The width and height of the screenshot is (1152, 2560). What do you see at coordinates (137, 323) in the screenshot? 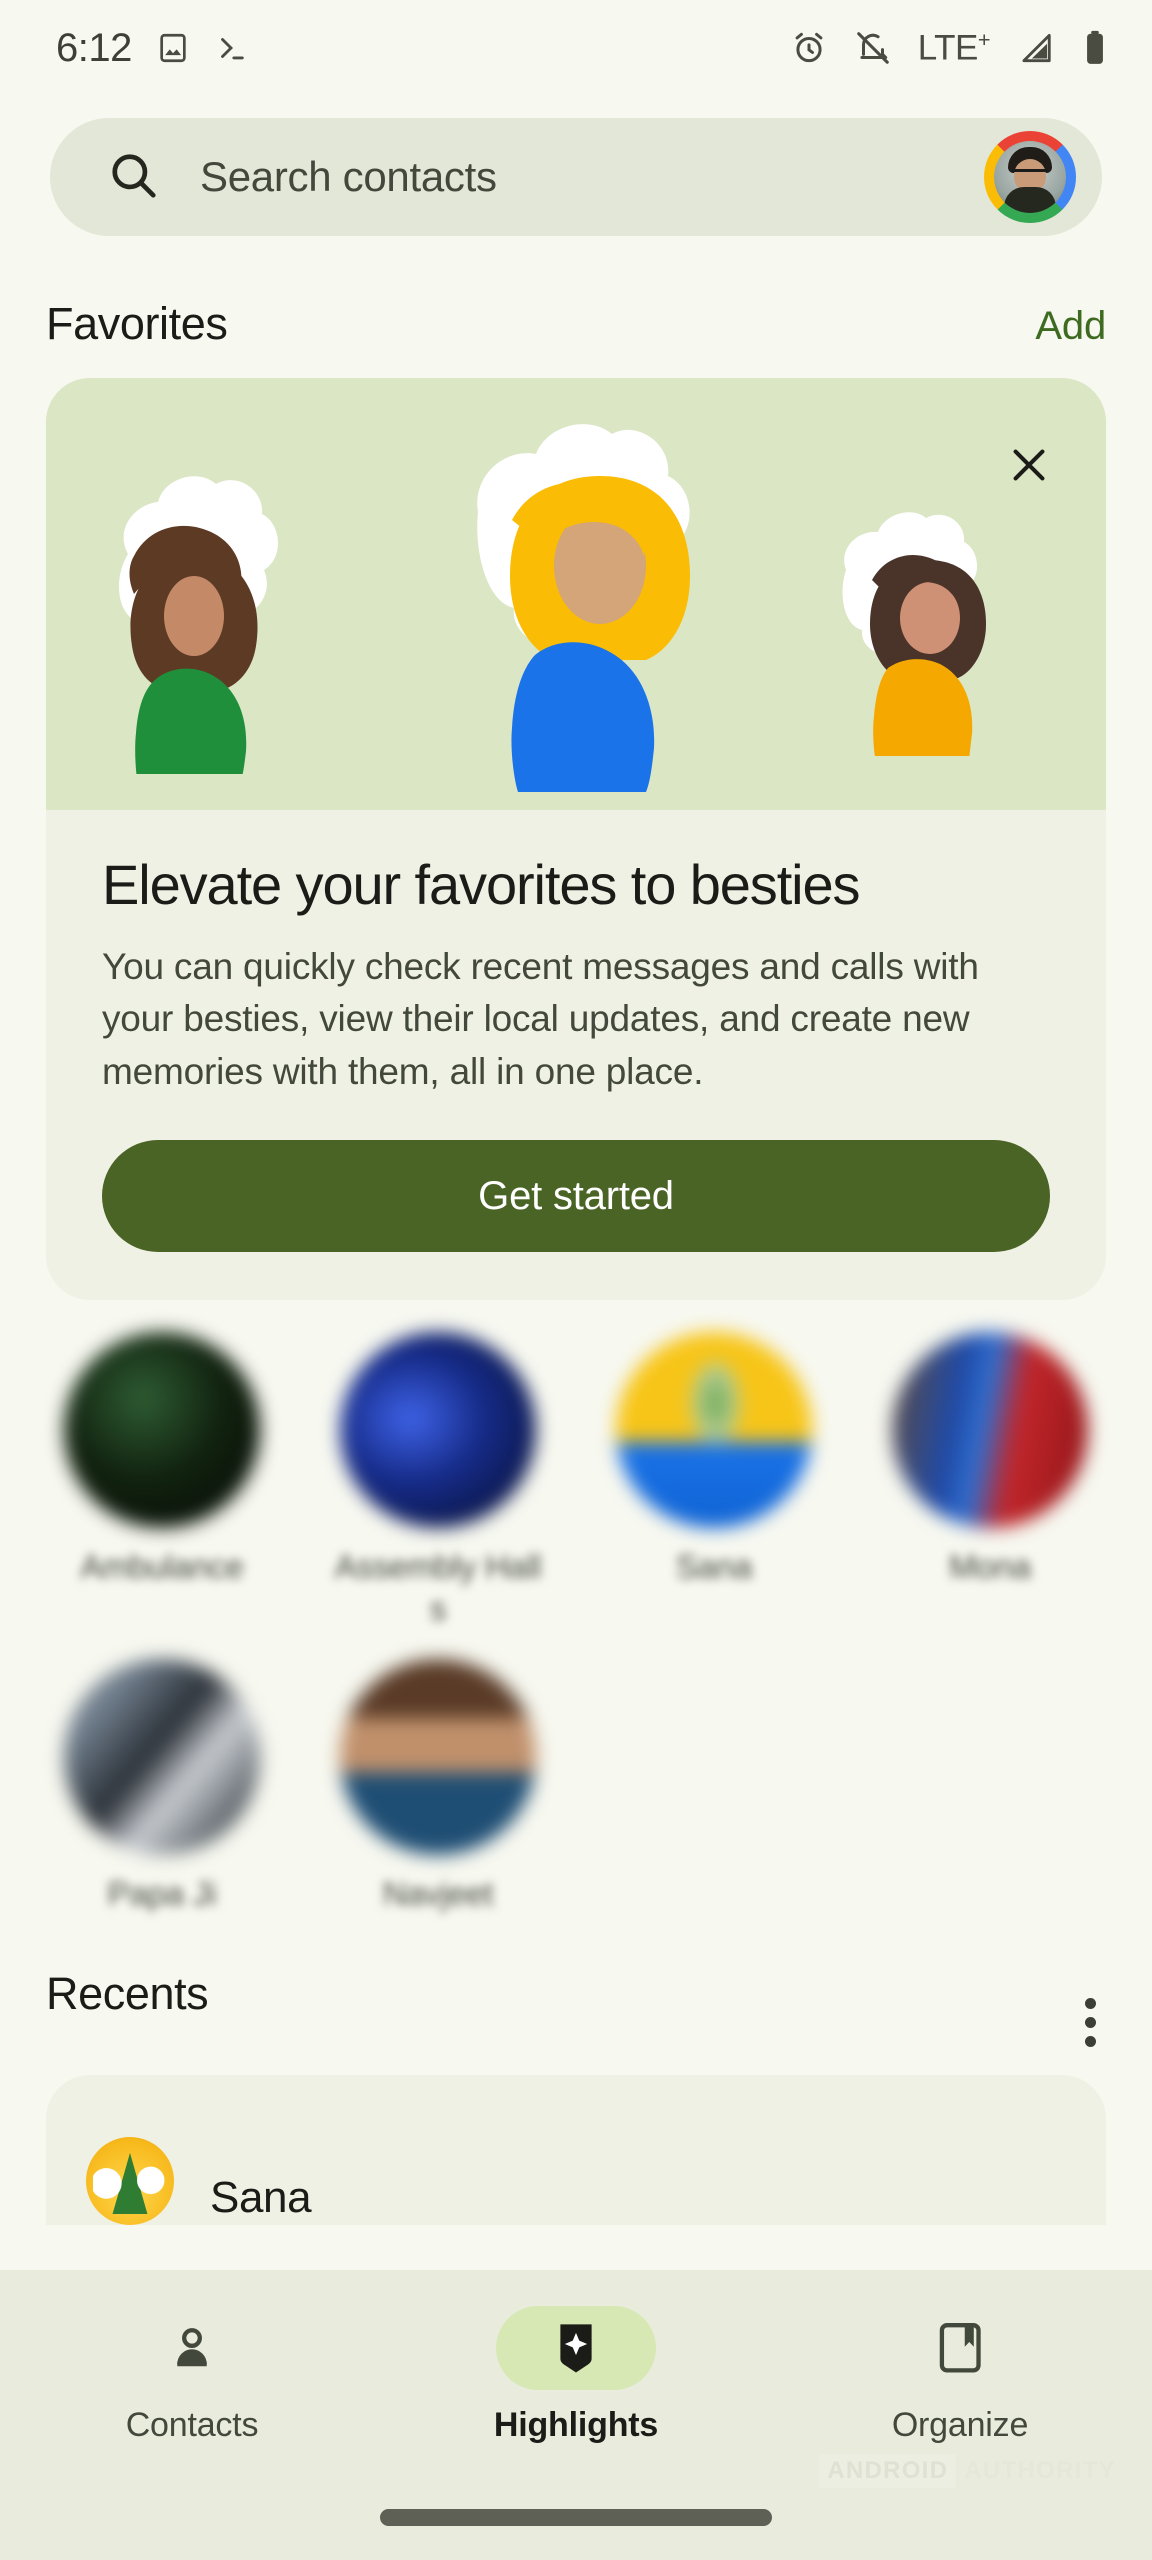
I see `favorites-title: Favorites` at bounding box center [137, 323].